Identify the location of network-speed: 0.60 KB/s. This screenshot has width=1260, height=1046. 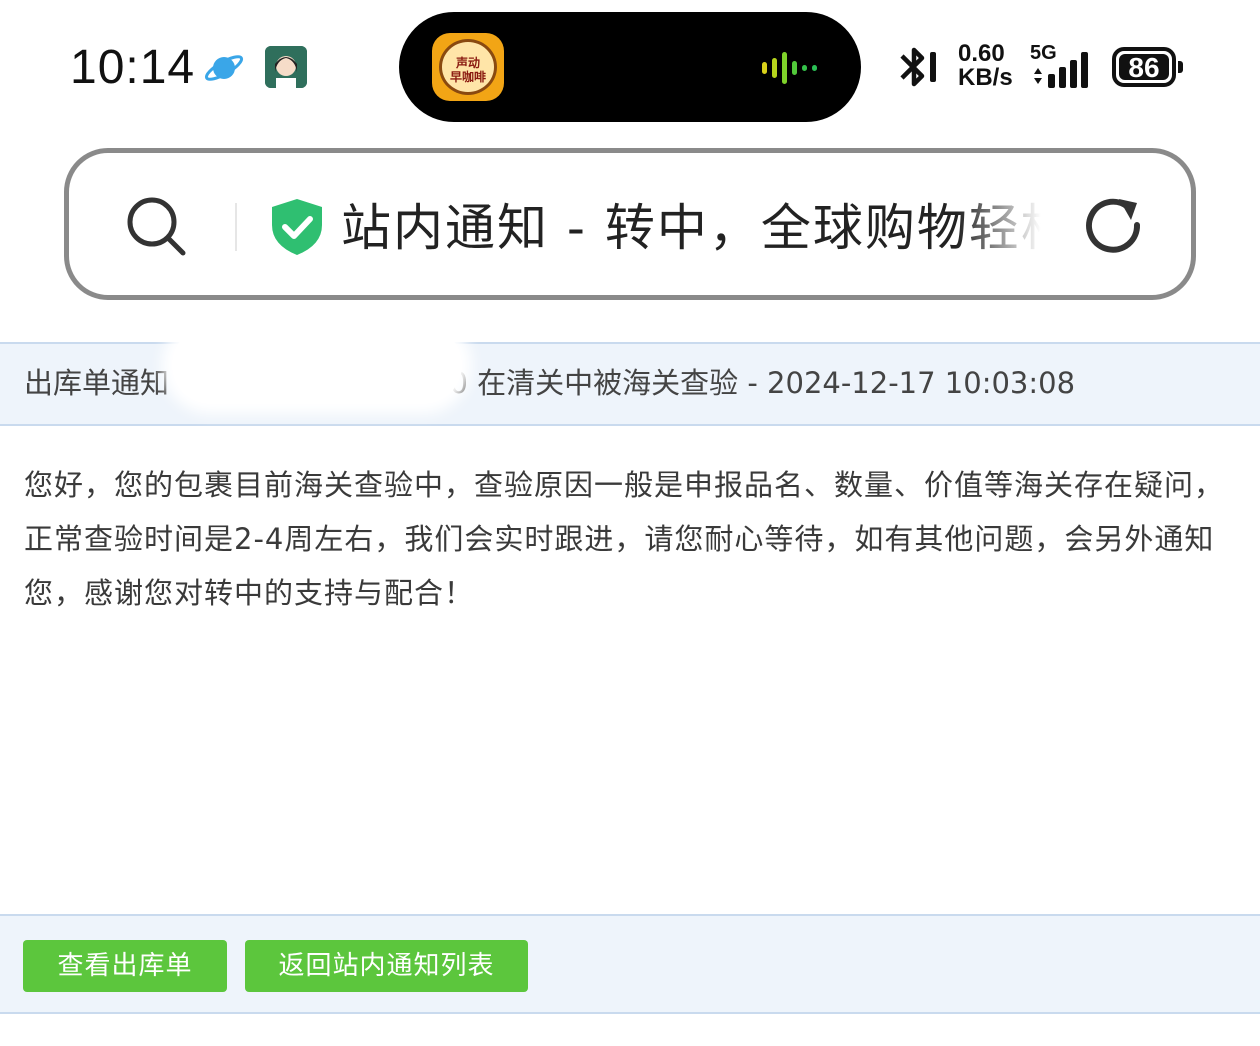
(990, 66).